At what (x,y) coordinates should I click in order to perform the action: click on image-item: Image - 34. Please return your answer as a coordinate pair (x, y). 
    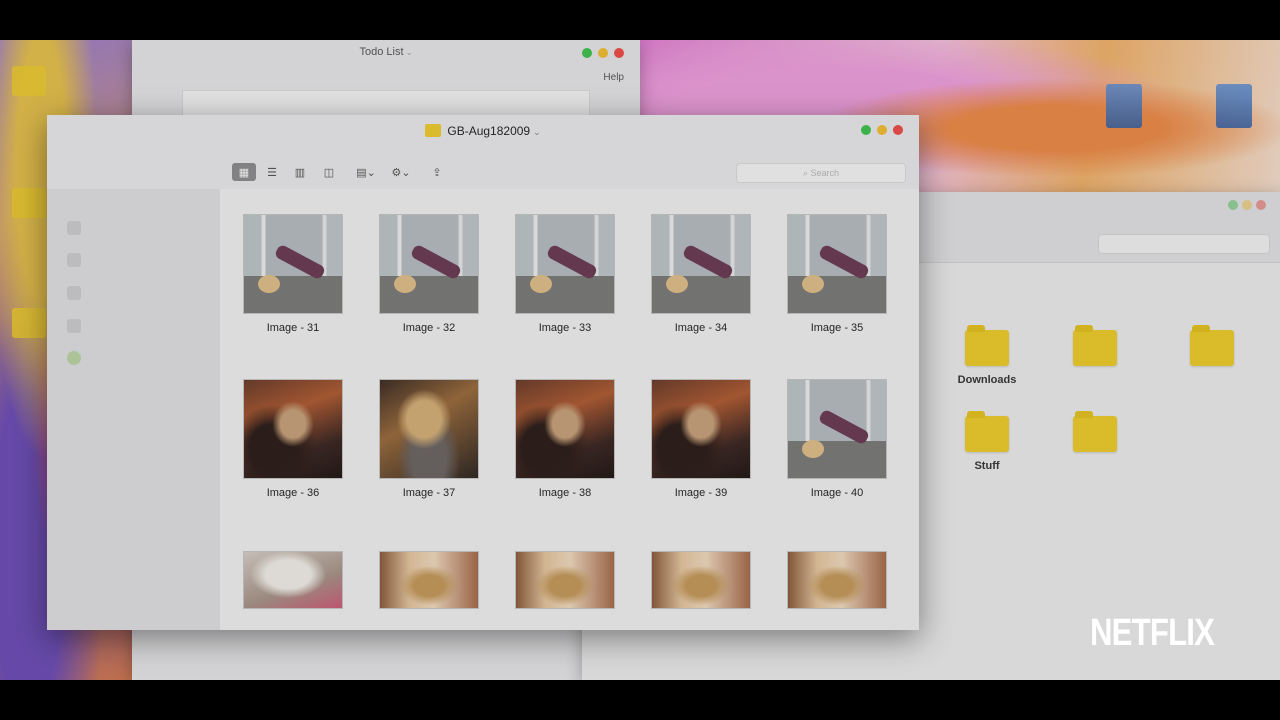
    Looking at the image, I should click on (701, 274).